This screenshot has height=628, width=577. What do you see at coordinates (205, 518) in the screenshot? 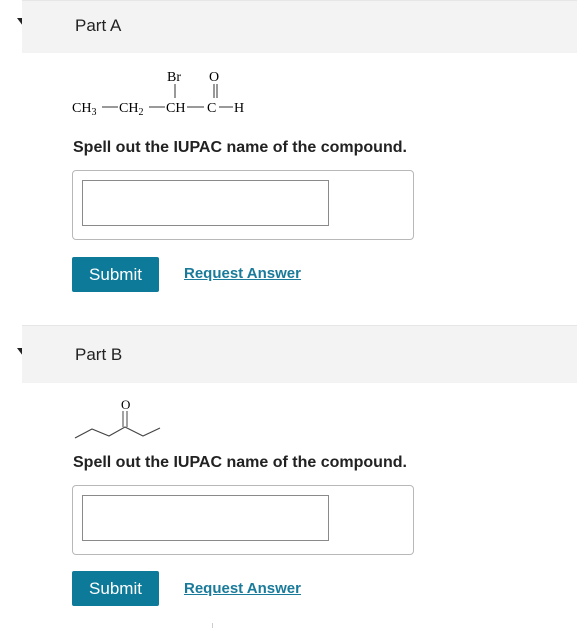
I see `part-b-answer-input` at bounding box center [205, 518].